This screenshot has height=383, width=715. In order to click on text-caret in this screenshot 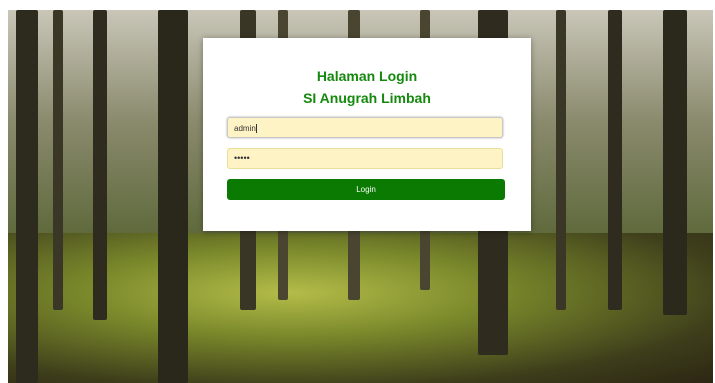, I will do `click(256, 128)`.